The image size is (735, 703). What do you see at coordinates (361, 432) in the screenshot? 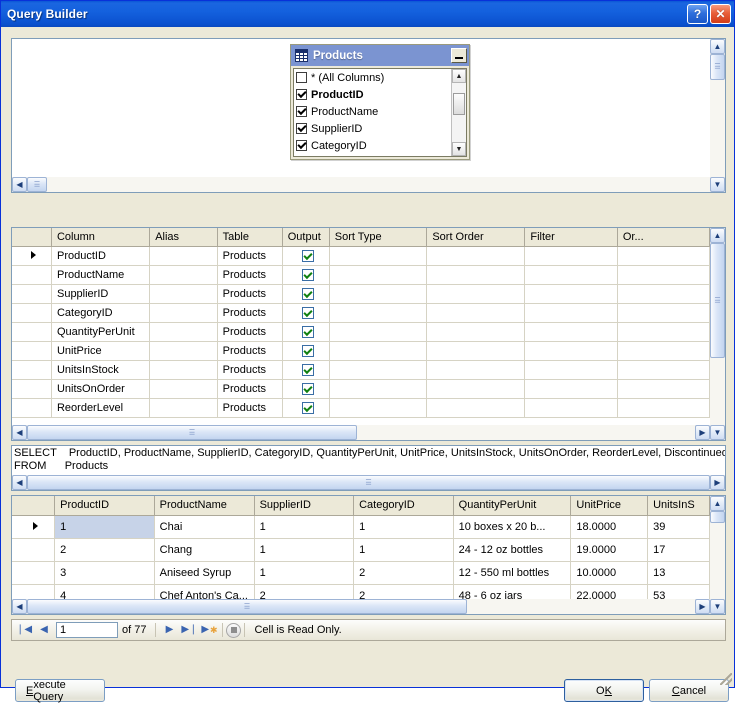
I see `criteria-hscrollbar: ◀ ☰ ▶` at bounding box center [361, 432].